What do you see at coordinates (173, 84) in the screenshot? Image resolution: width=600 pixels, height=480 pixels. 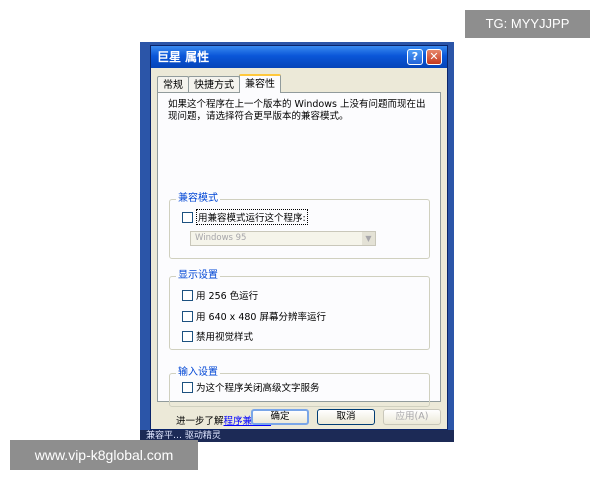 I see `tab-general: 常规` at bounding box center [173, 84].